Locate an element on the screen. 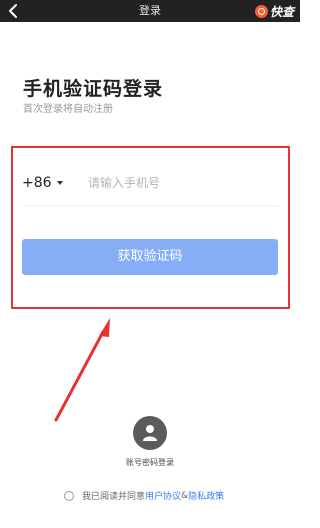 The width and height of the screenshot is (320, 528). login-heading: 手机验证码登录 is located at coordinates (93, 89).